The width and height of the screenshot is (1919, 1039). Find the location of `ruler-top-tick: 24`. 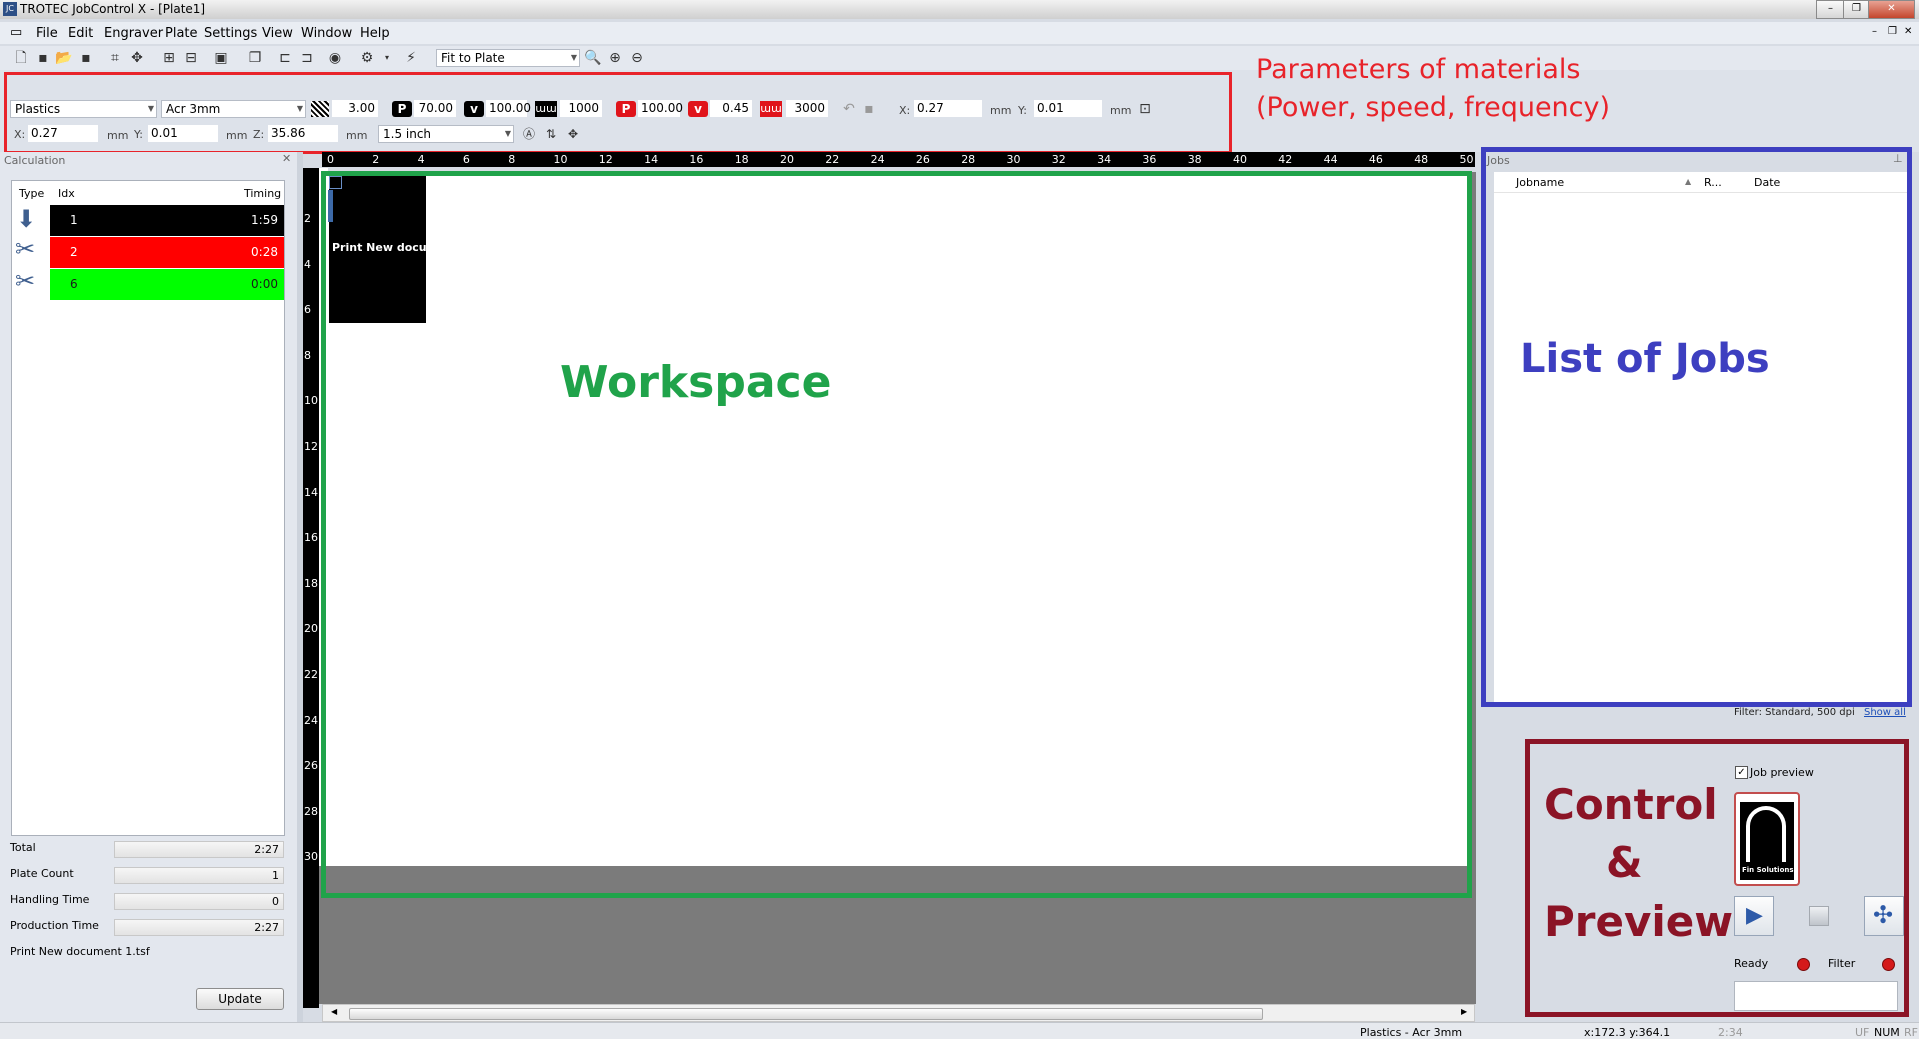

ruler-top-tick: 24 is located at coordinates (877, 159).